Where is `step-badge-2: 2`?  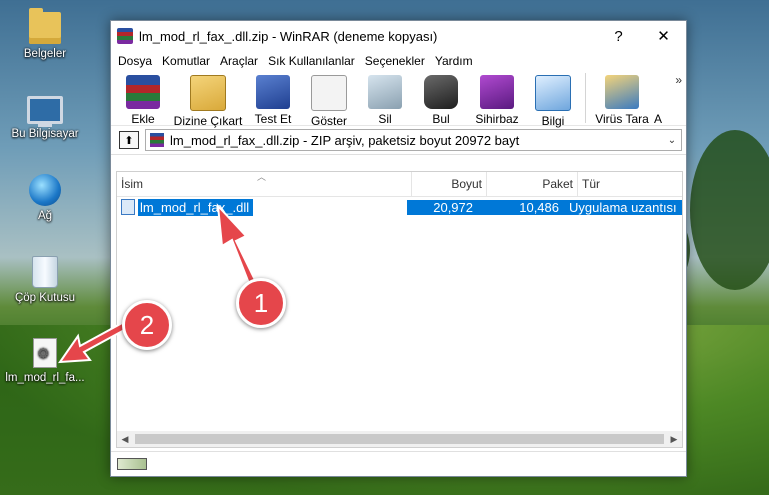
step-badge-2: 2 is located at coordinates (147, 325).